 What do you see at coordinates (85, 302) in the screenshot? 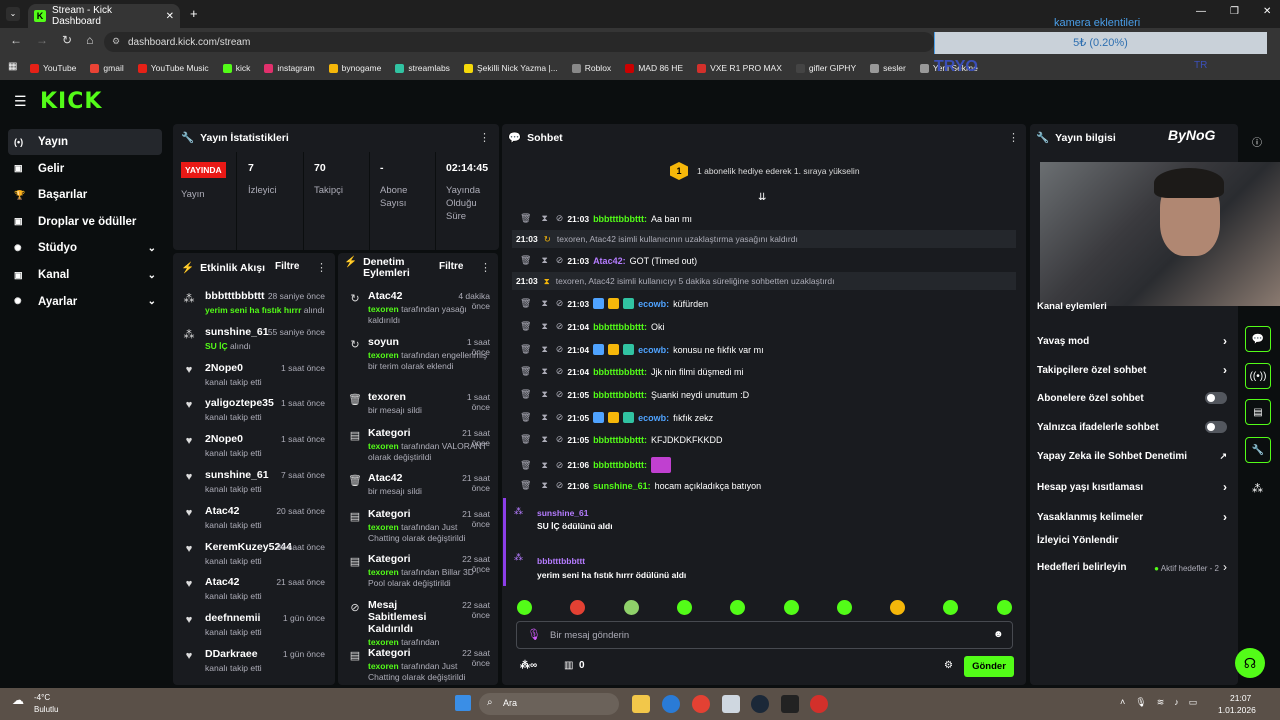
I see `sidebar-item-ayarlar: ✺ Ayarlar ⌄` at bounding box center [85, 302].